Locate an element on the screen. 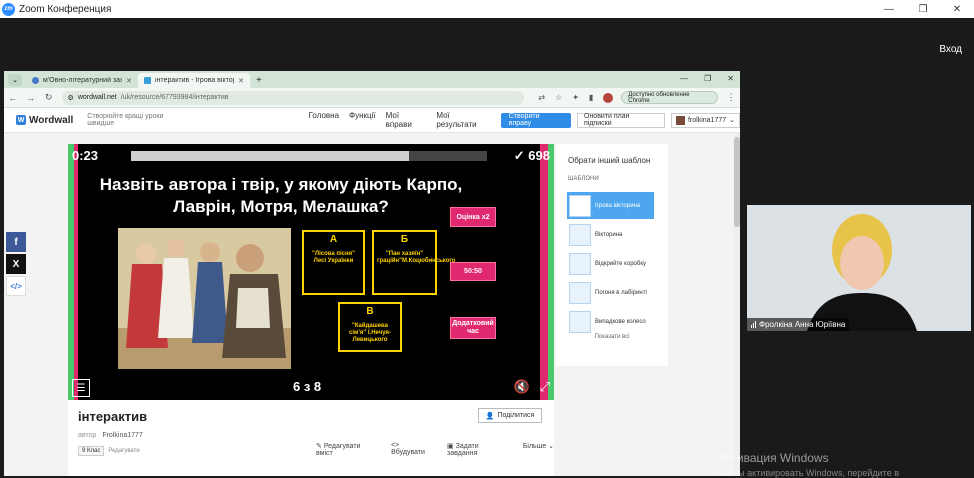  tab-2-active: інтерактив - Ігрова вікторина ✕ is located at coordinates (194, 80).